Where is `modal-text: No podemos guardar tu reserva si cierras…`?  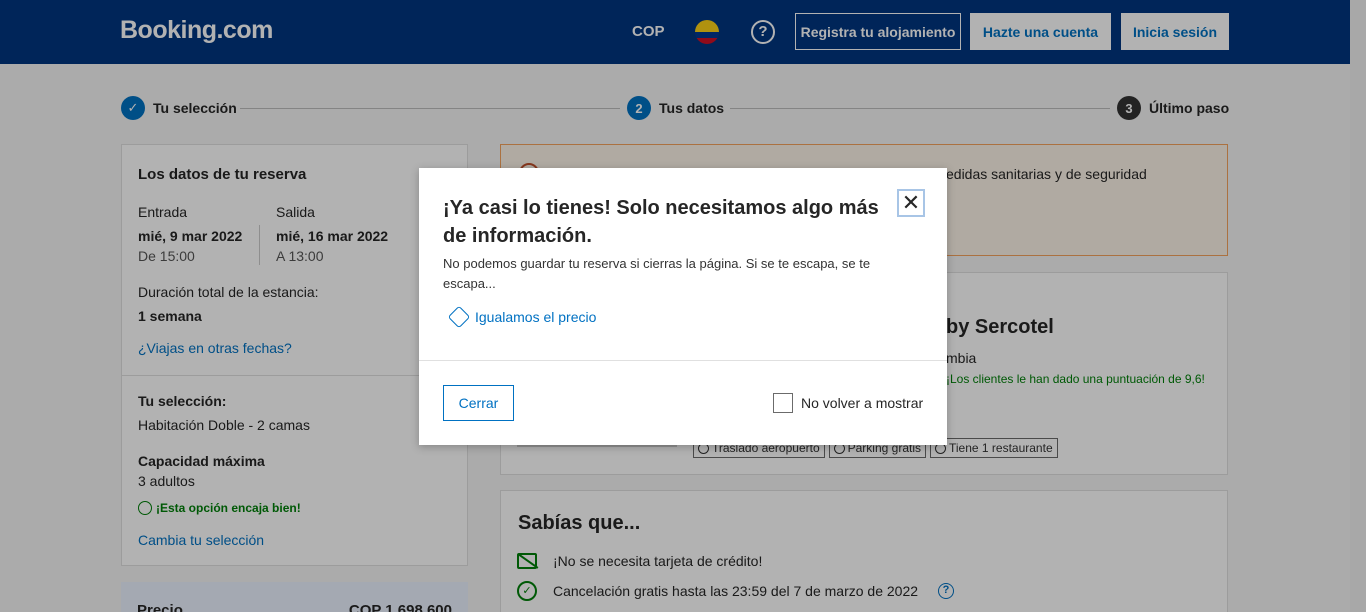 modal-text: No podemos guardar tu reserva si cierras… is located at coordinates (657, 273).